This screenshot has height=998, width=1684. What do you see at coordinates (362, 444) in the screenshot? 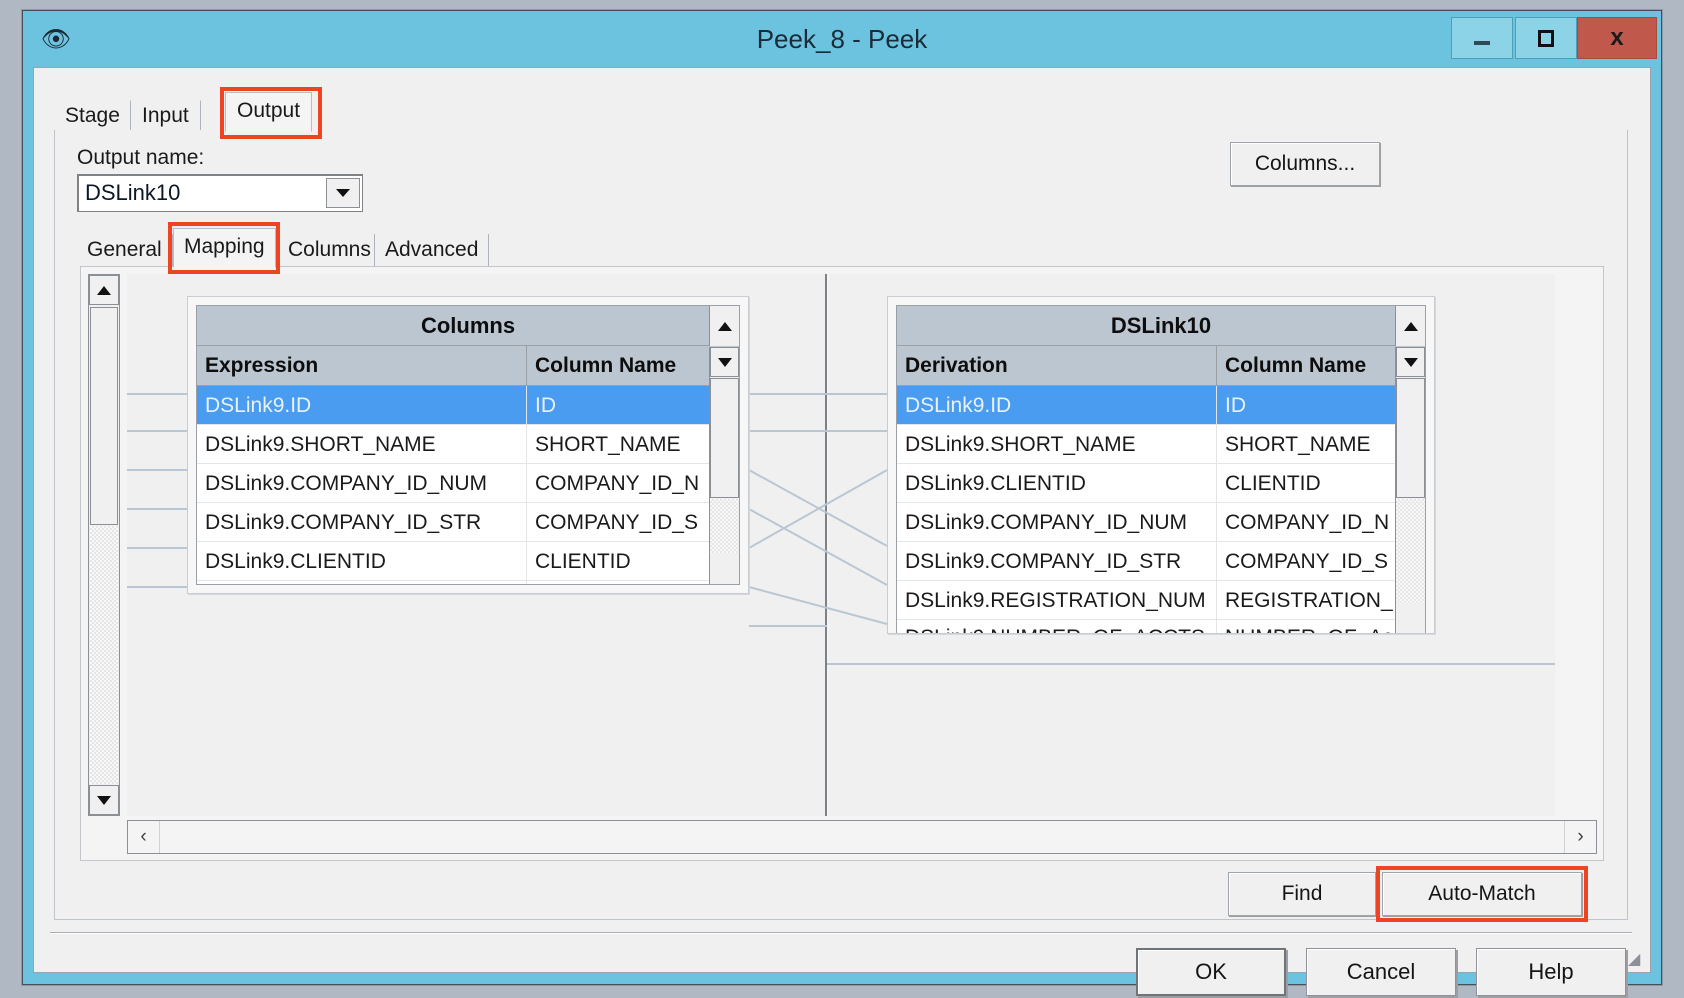
I see `cell-expression: DSLink9.SHORT_NAME` at bounding box center [362, 444].